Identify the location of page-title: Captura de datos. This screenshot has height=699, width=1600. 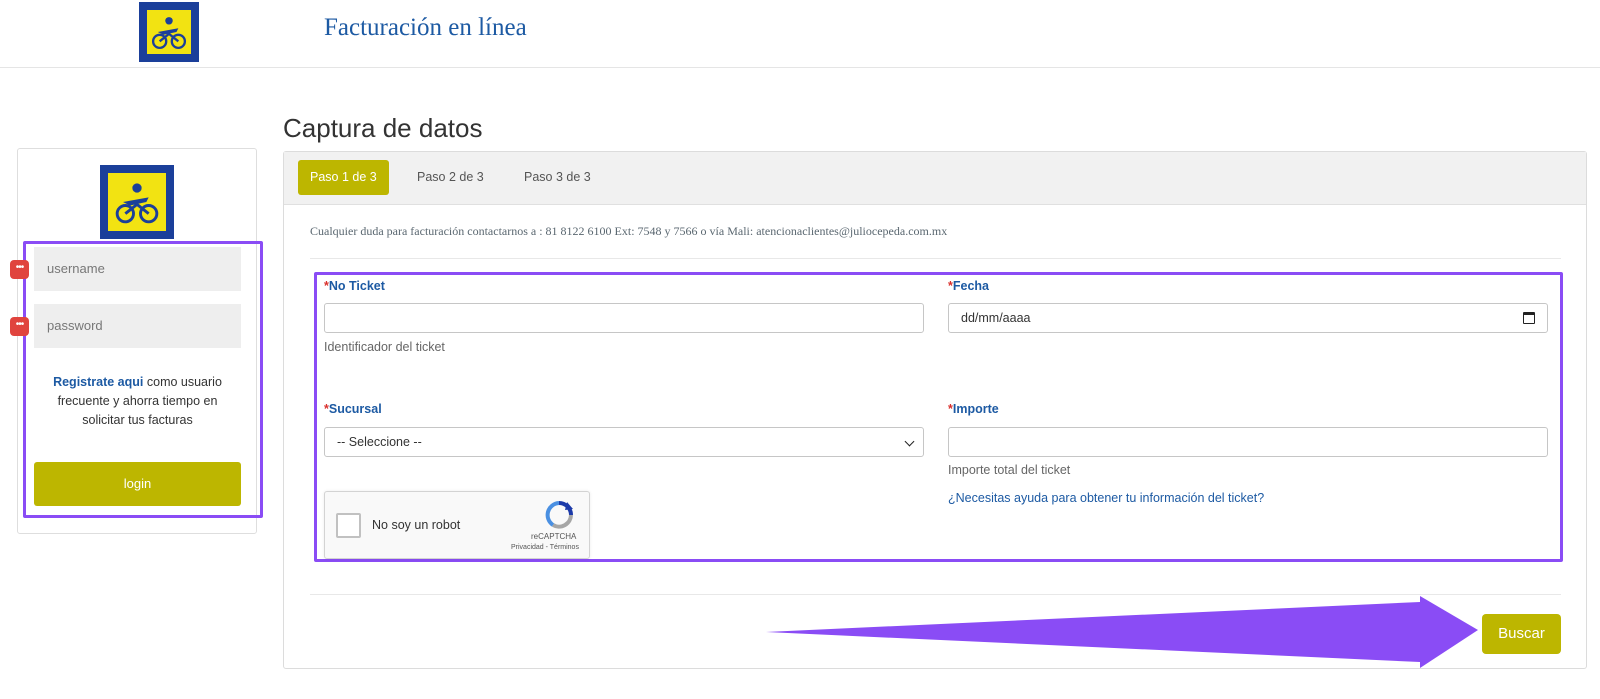
(383, 128).